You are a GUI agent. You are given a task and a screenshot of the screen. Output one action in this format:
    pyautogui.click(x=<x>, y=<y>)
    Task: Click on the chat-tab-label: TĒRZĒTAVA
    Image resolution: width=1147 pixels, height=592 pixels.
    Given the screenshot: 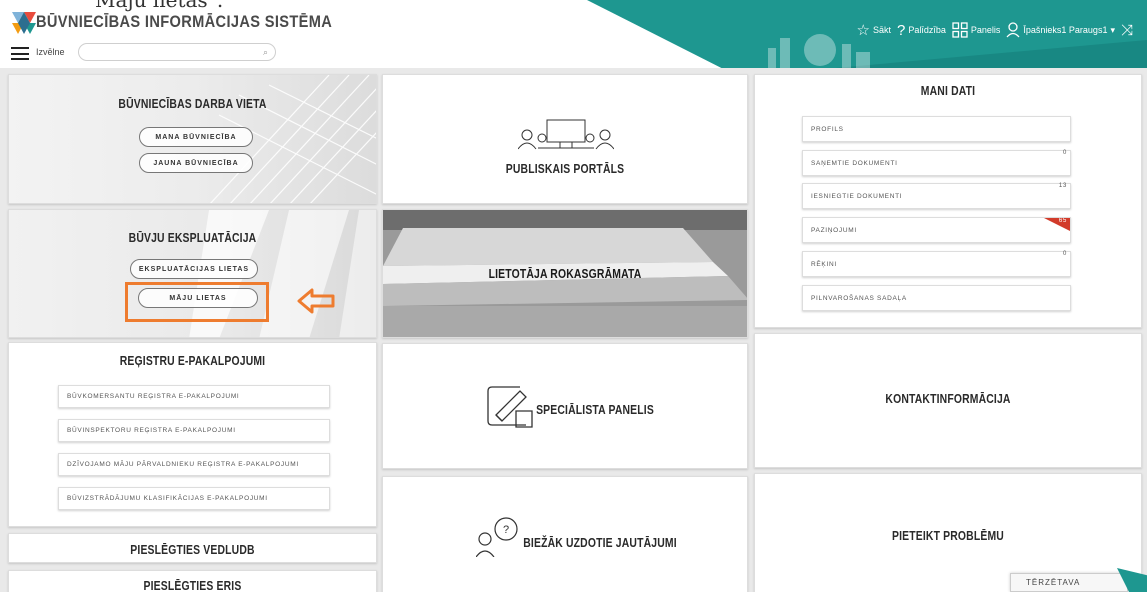 What is the action you would take?
    pyautogui.click(x=1053, y=582)
    